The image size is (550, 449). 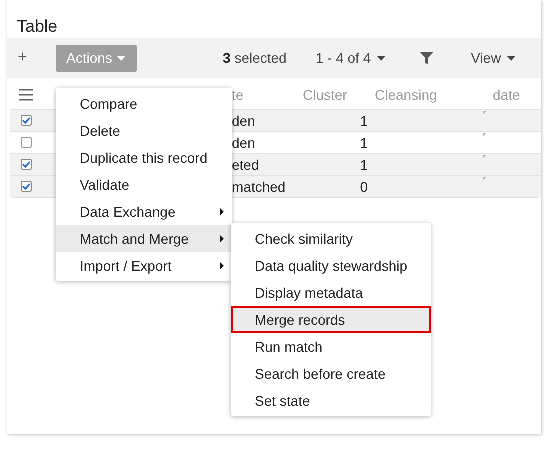 I want to click on add-button: +, so click(x=31, y=58).